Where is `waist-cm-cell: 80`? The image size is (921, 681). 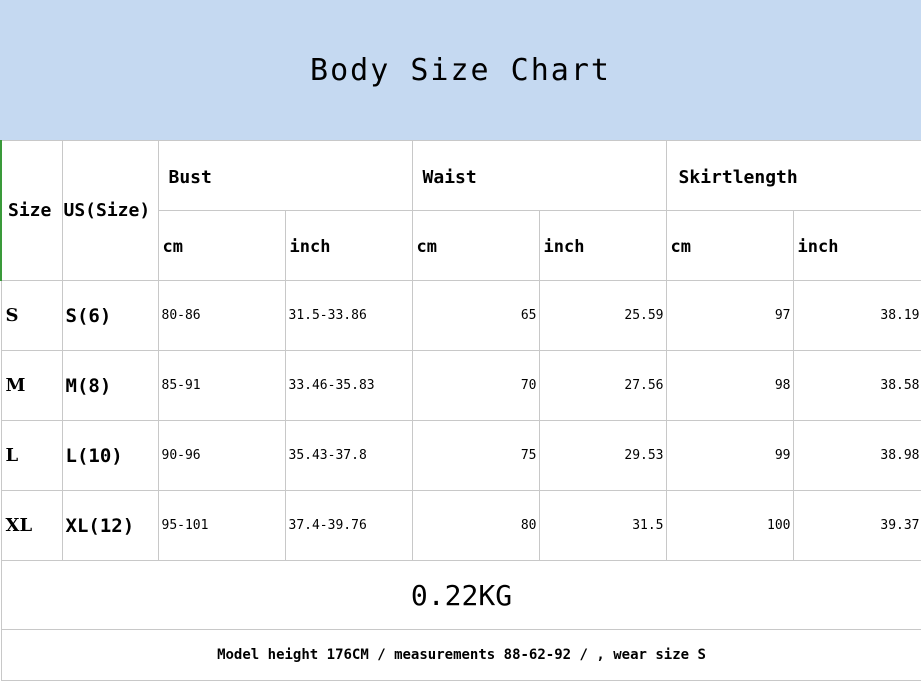
waist-cm-cell: 80 is located at coordinates (475, 525).